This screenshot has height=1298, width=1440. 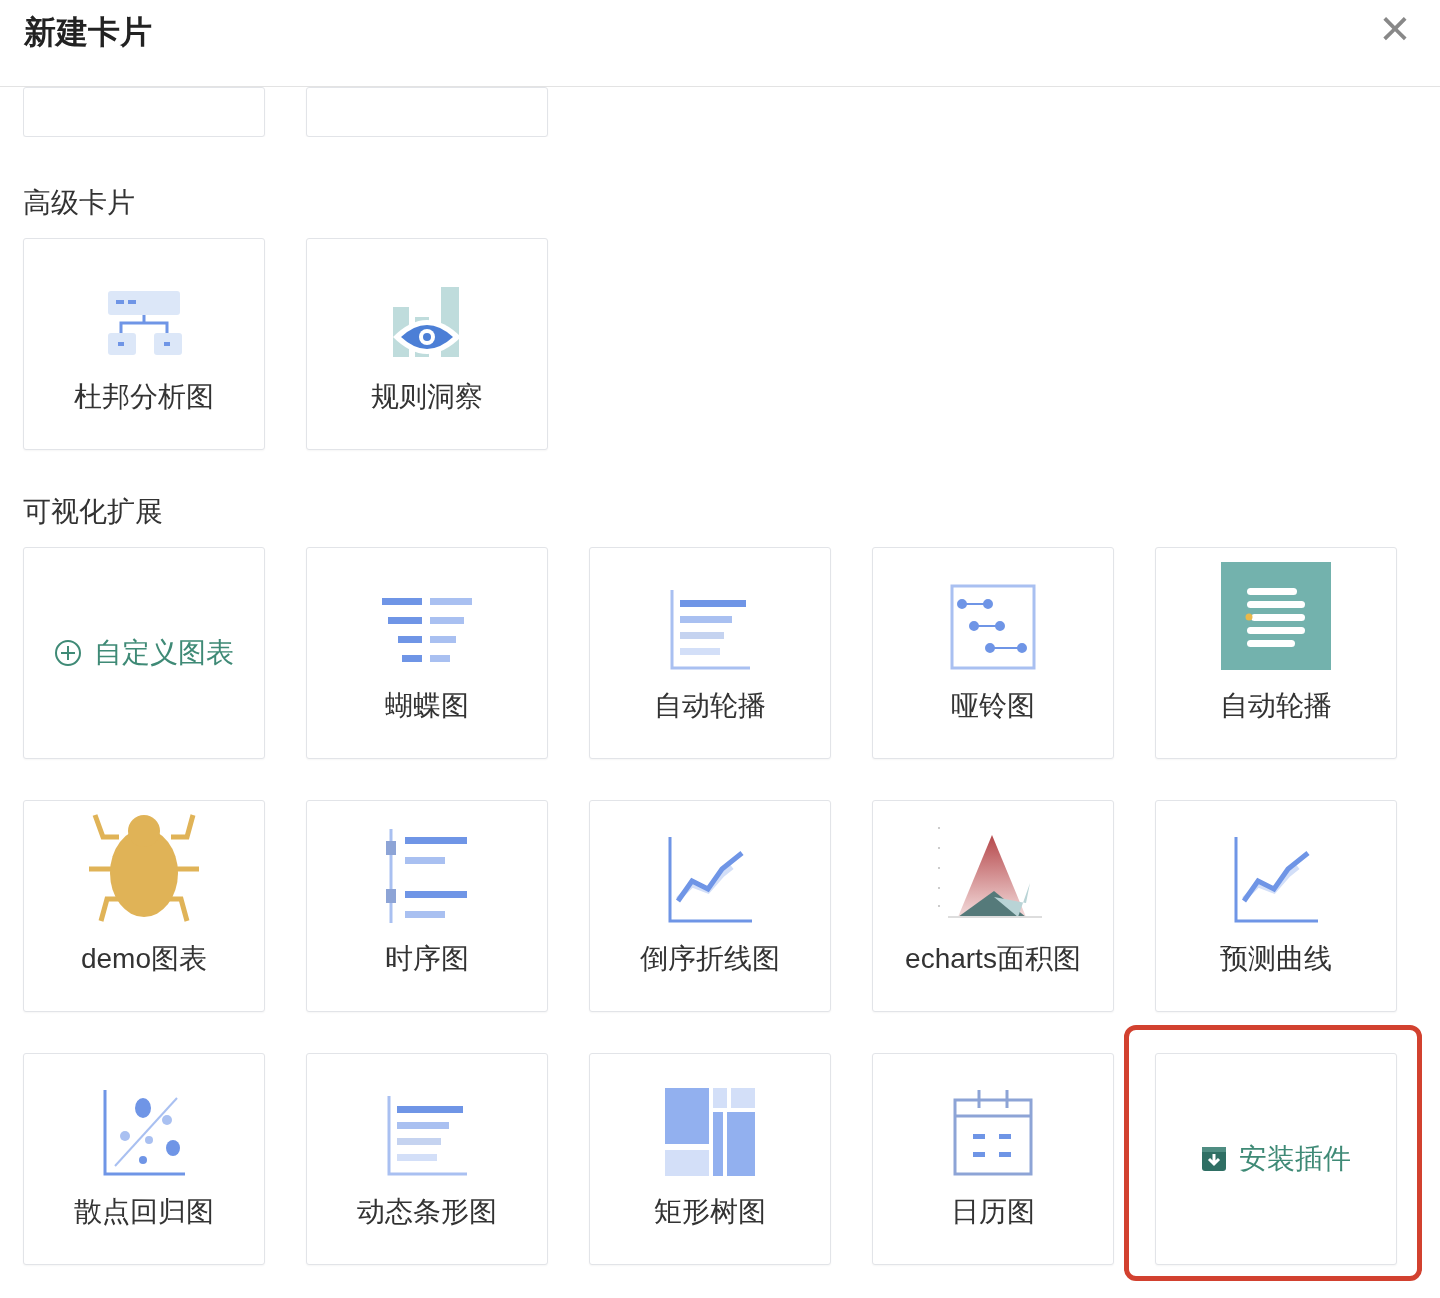 I want to click on chart-card: 预测曲线, so click(x=1276, y=906).